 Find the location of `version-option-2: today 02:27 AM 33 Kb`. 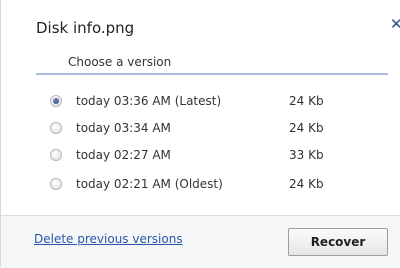

version-option-2: today 02:27 AM 33 Kb is located at coordinates (200, 155).